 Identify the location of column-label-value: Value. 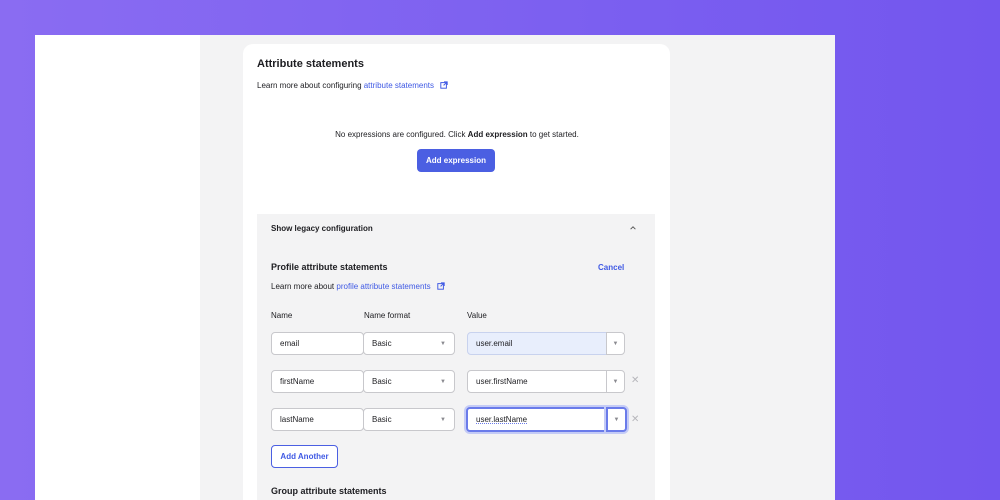
(477, 315).